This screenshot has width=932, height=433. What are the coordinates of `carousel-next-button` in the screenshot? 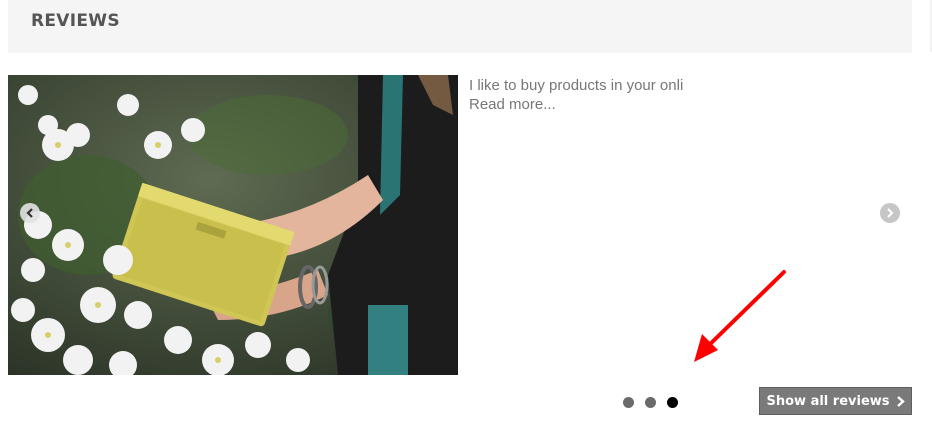 It's located at (890, 213).